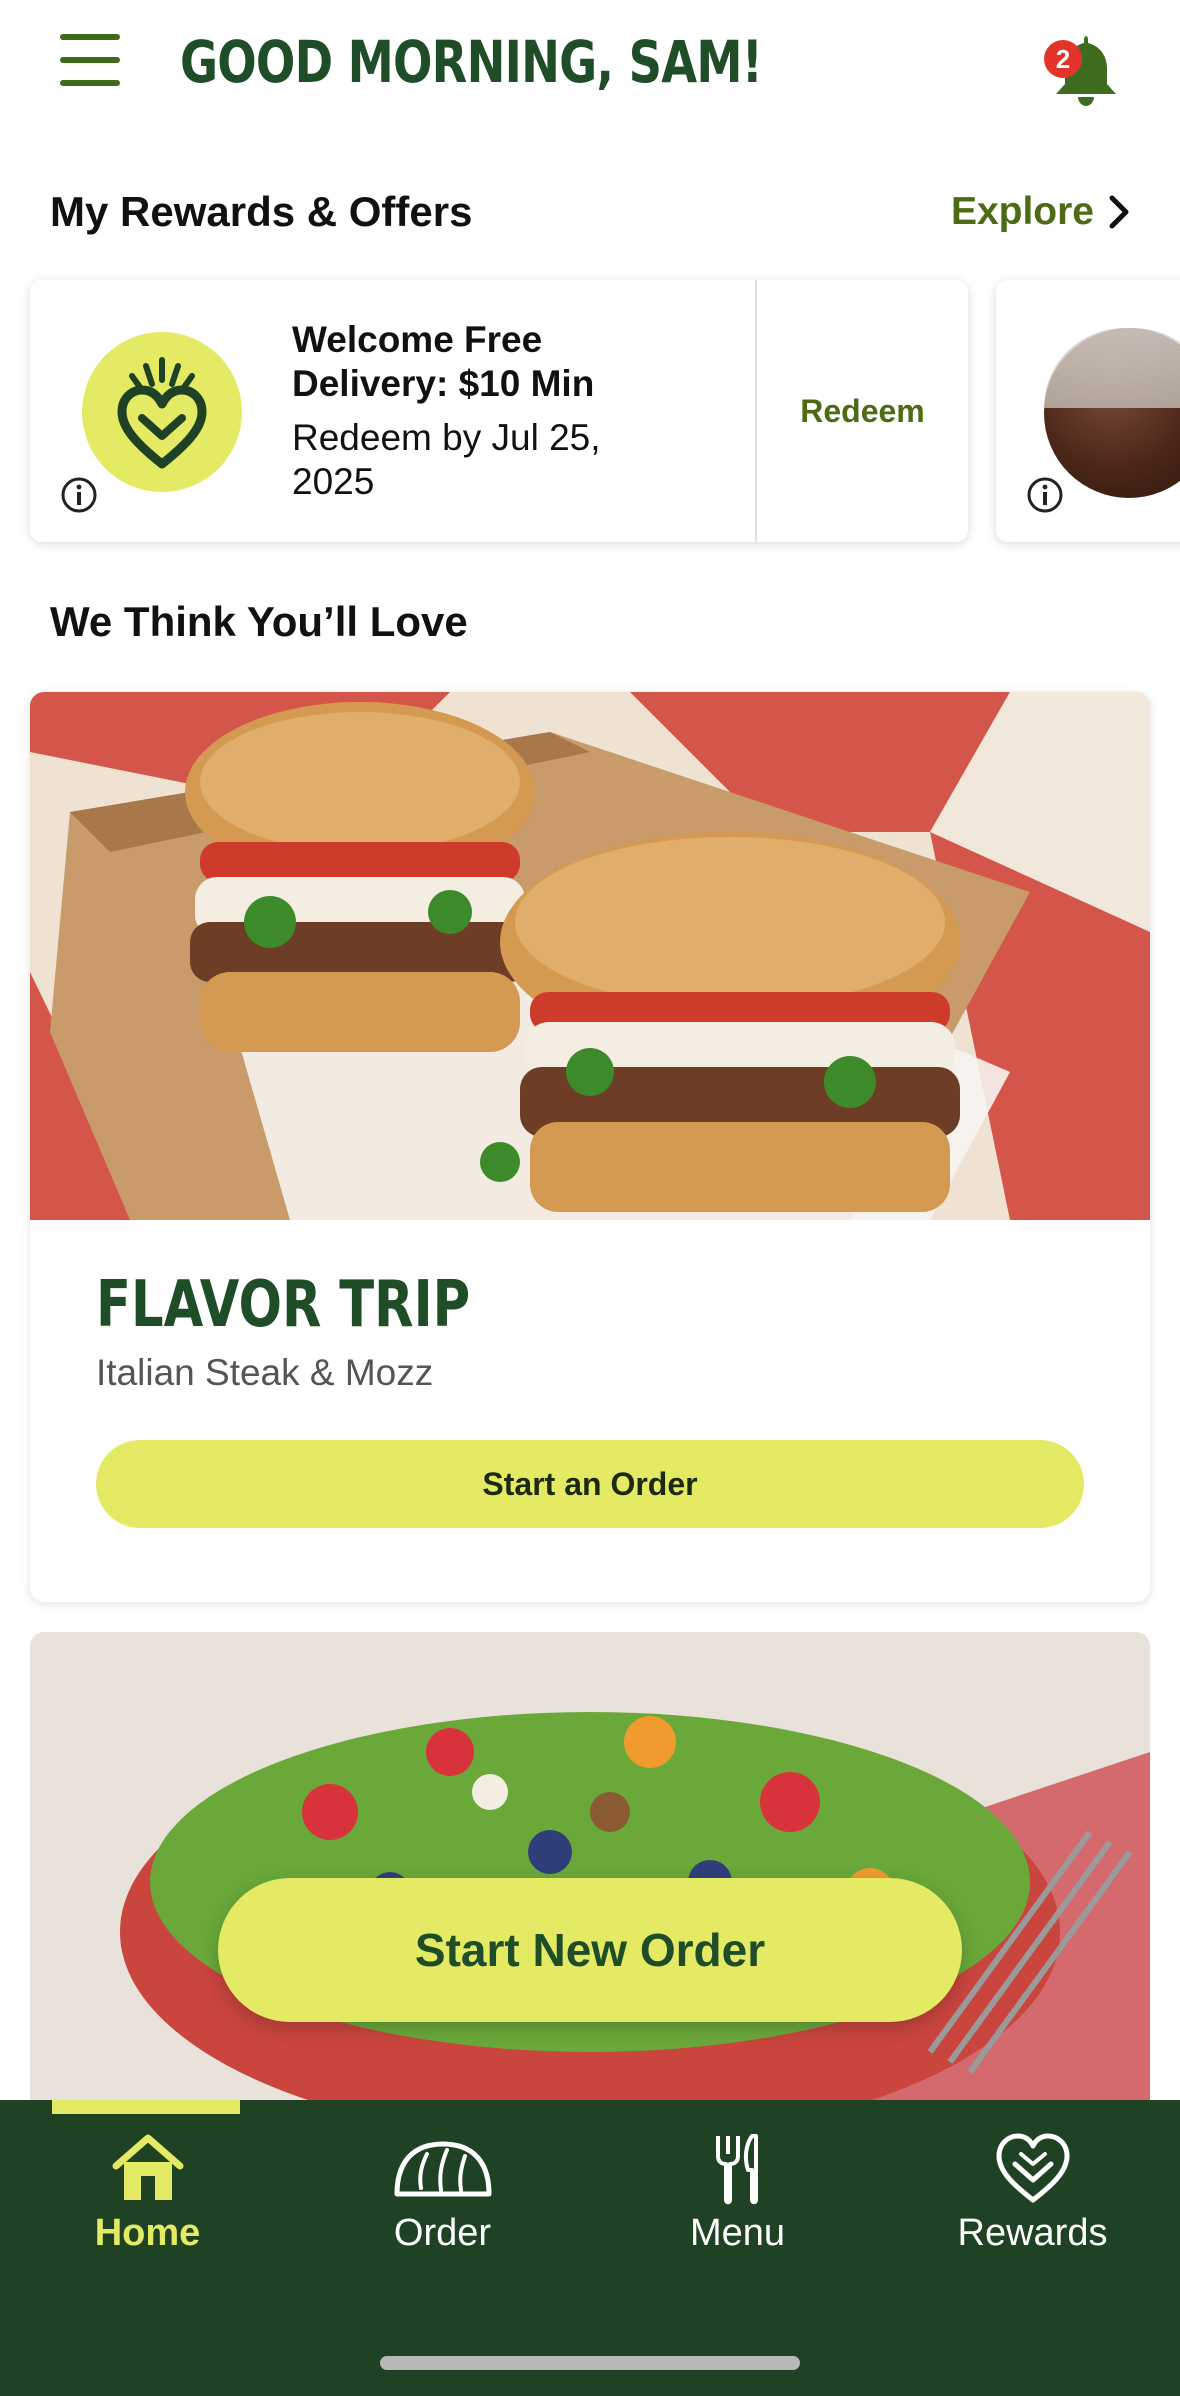 The image size is (1180, 2396). Describe the element at coordinates (90, 60) in the screenshot. I see `hamburger-menu-icon` at that location.